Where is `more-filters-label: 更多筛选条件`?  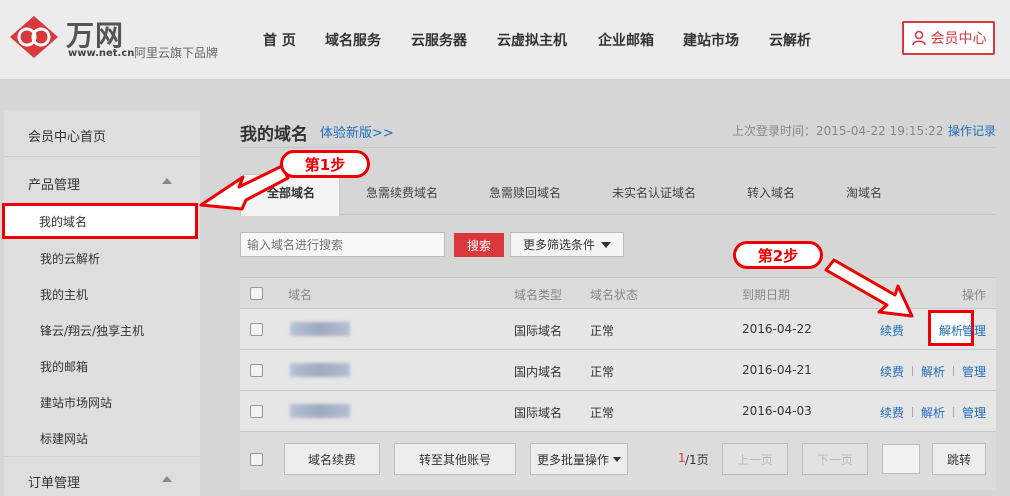 more-filters-label: 更多筛选条件 is located at coordinates (558, 245).